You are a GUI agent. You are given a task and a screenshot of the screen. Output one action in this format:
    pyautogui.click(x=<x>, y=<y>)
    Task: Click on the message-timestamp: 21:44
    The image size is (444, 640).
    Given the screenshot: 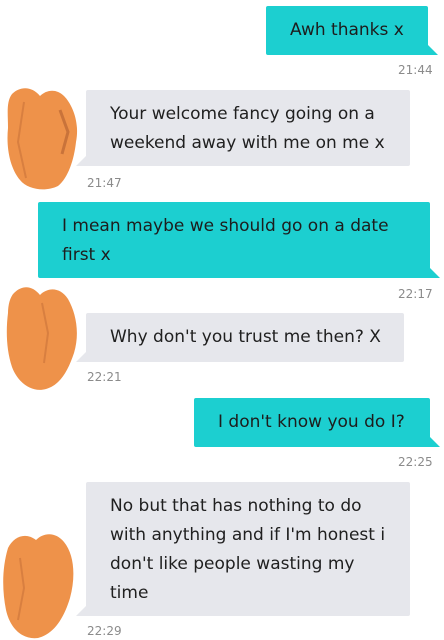 What is the action you would take?
    pyautogui.click(x=415, y=70)
    